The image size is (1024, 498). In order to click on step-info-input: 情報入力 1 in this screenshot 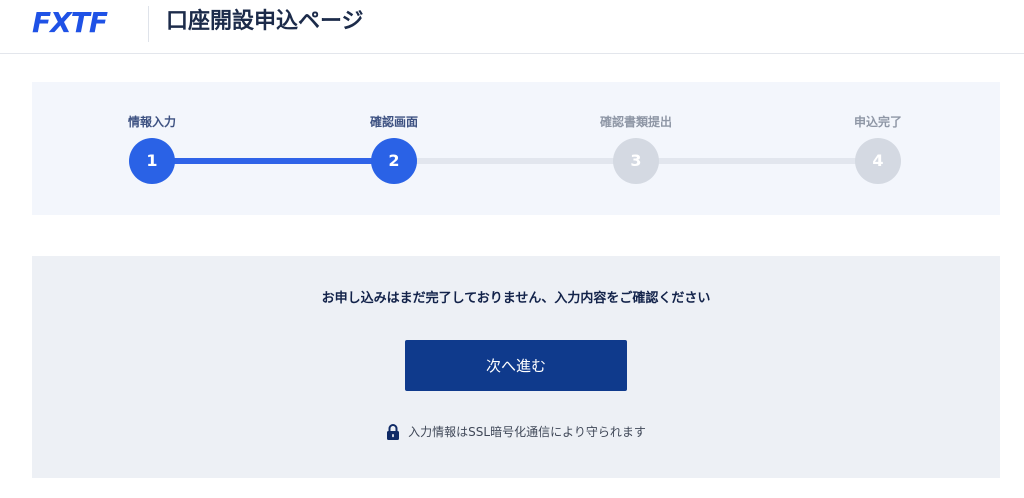, I will do `click(152, 148)`.